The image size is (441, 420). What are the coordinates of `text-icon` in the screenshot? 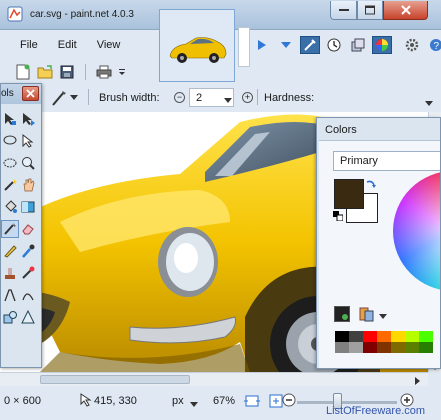 It's located at (10, 295).